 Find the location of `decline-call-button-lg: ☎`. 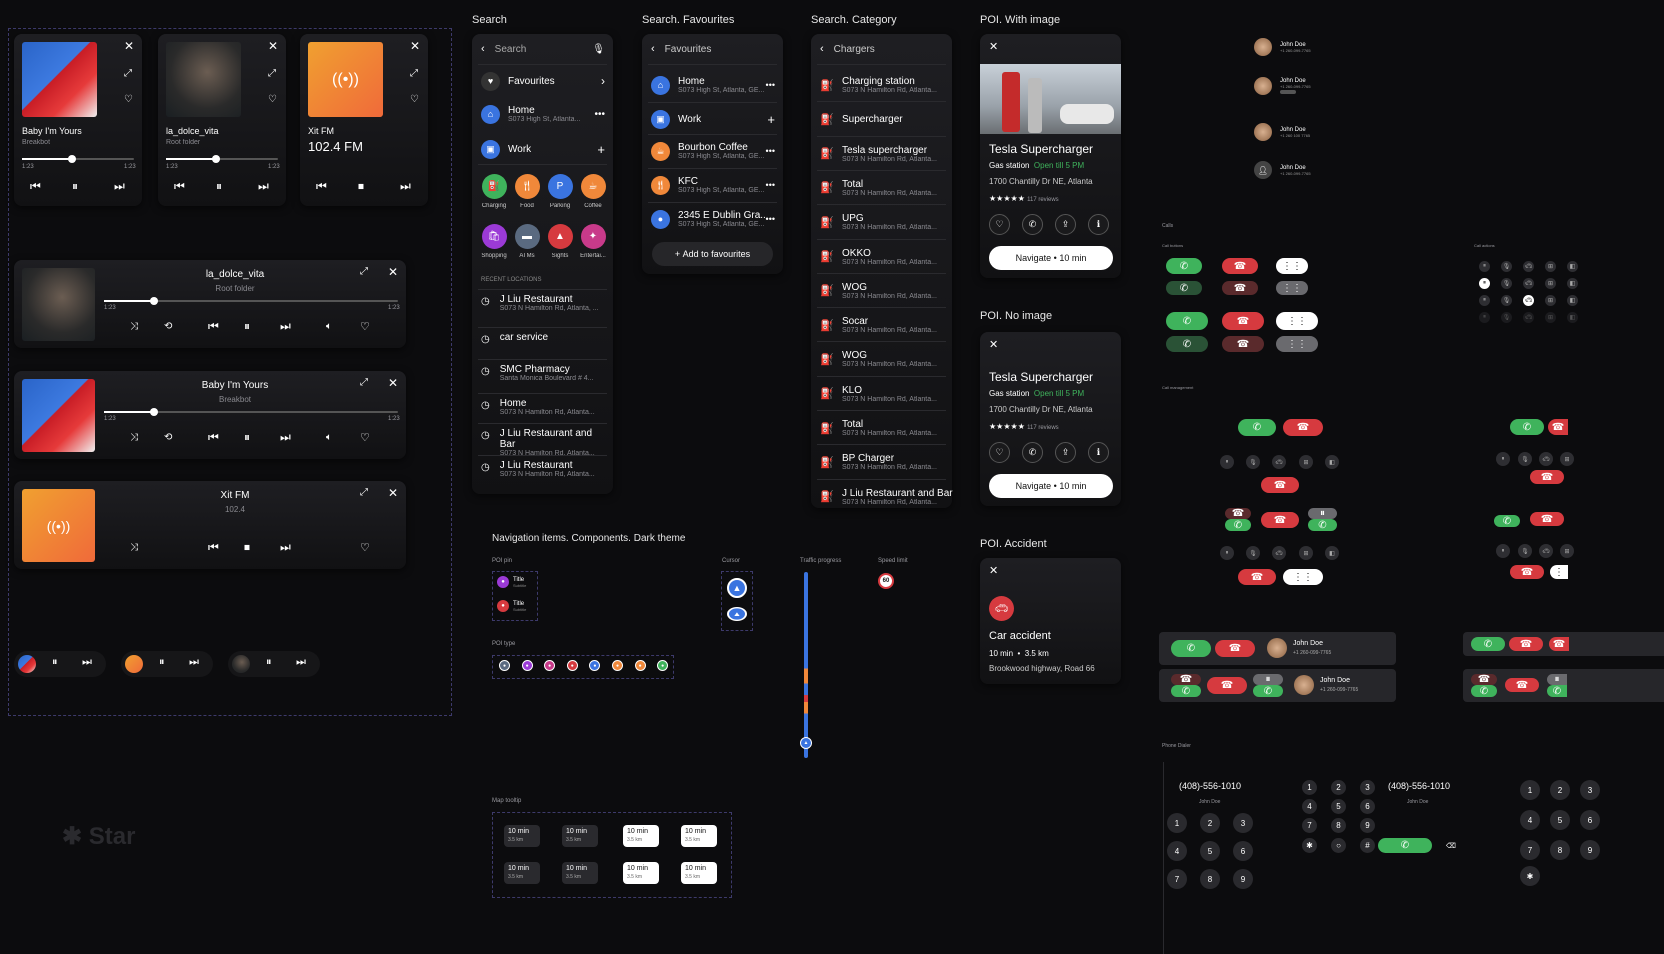

decline-call-button-lg: ☎ is located at coordinates (1243, 321).